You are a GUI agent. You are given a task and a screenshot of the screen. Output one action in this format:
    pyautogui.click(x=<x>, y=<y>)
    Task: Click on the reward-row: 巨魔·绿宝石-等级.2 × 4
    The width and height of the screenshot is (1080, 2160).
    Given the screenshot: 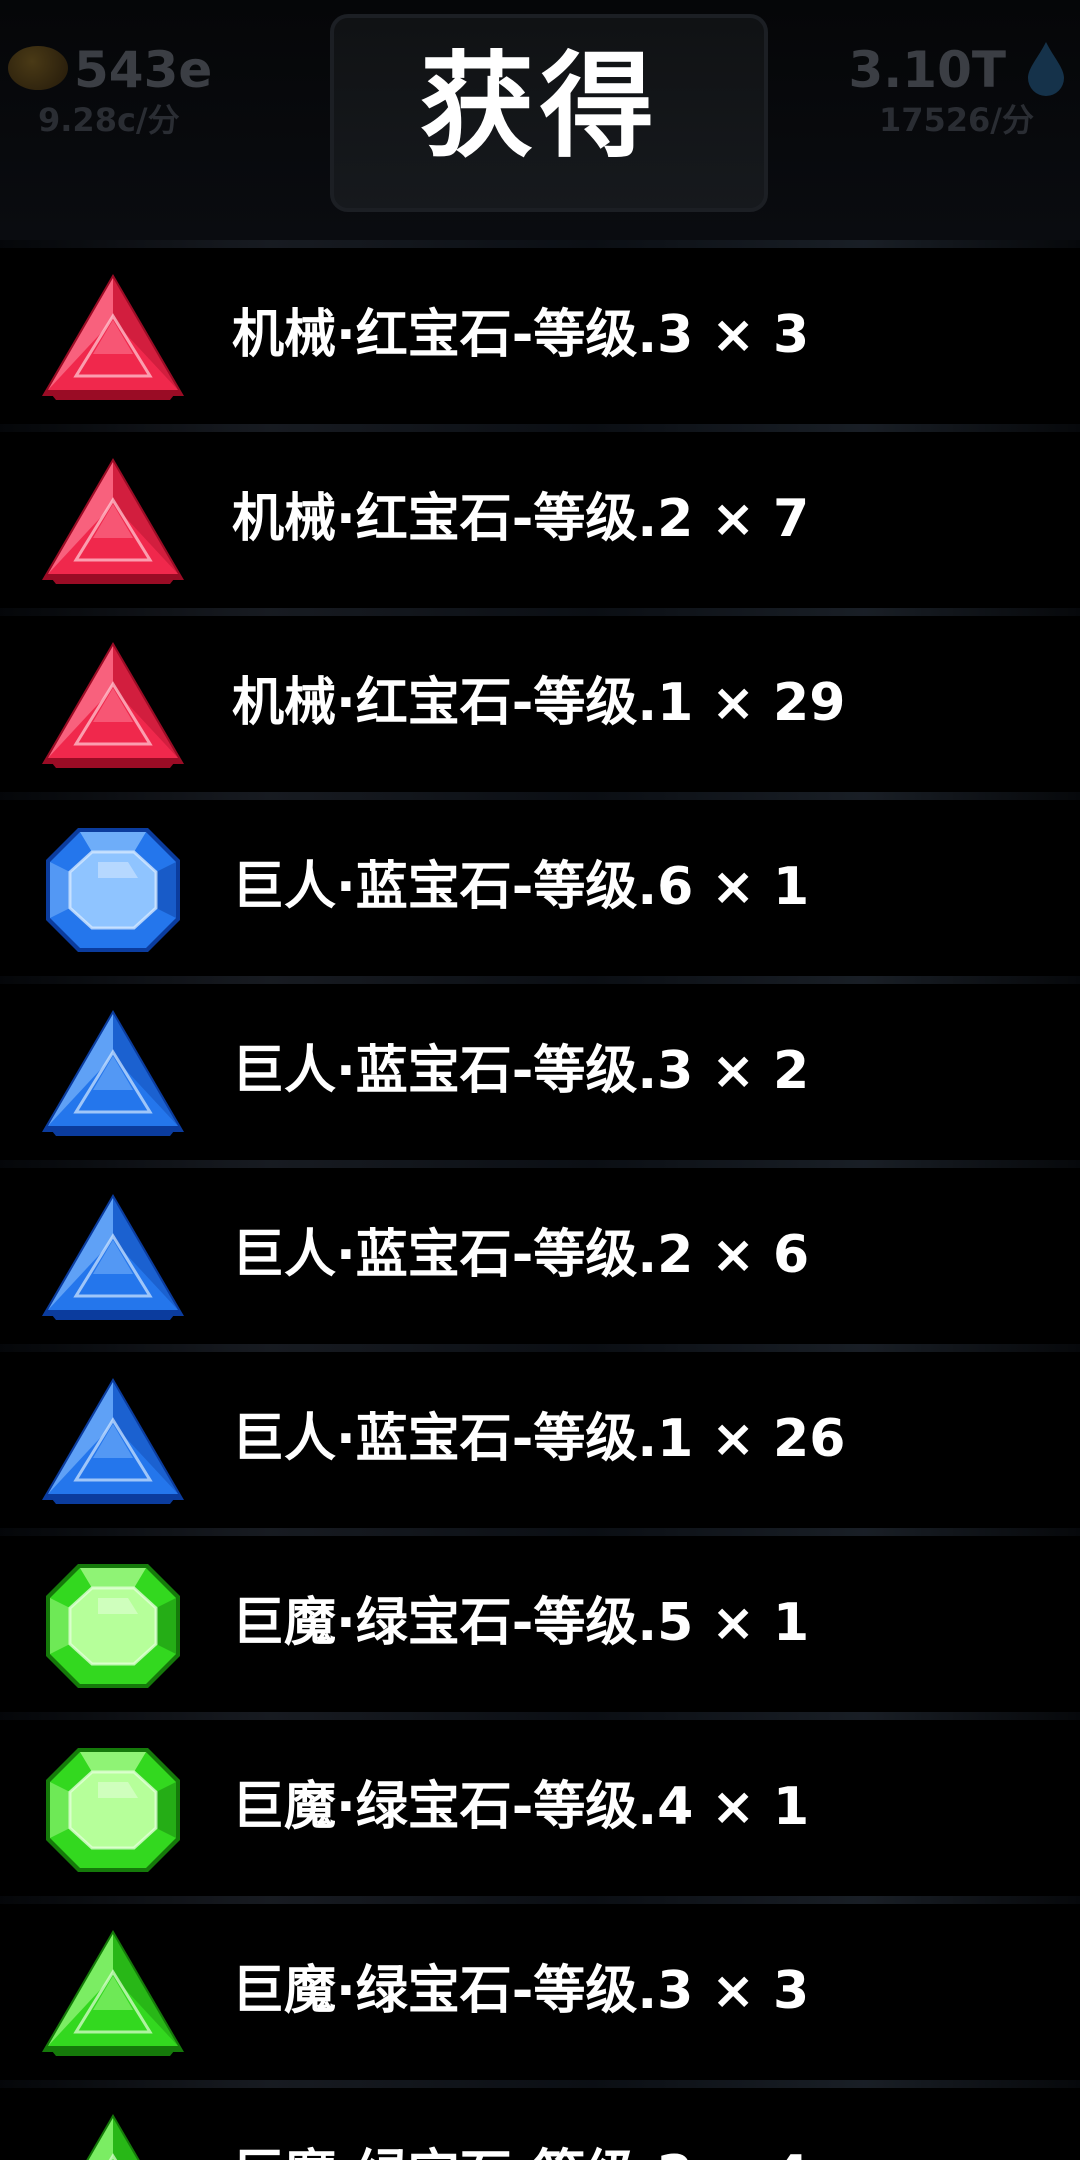 What is the action you would take?
    pyautogui.click(x=540, y=2120)
    